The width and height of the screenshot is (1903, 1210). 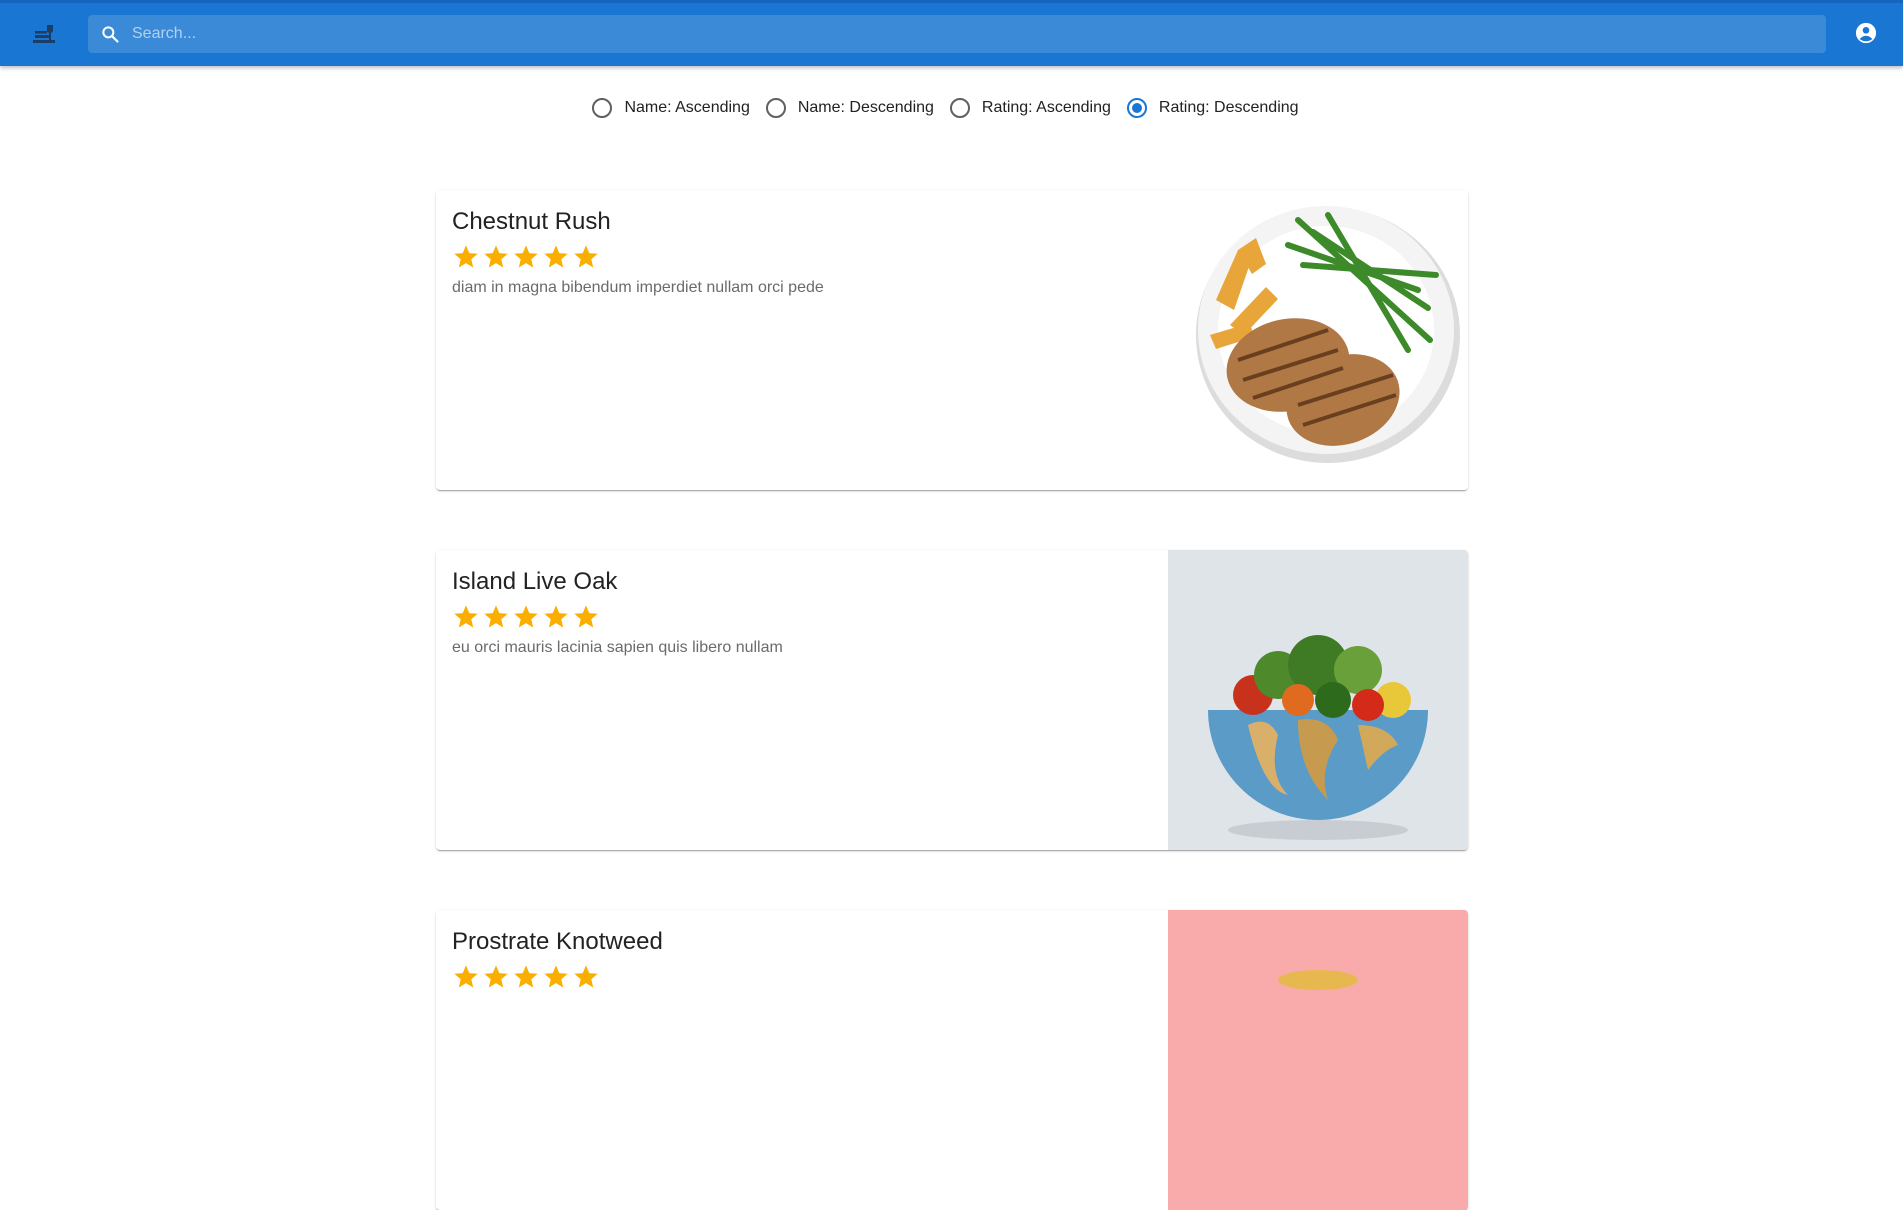 I want to click on restaurant-menu-icon, so click(x=44, y=34).